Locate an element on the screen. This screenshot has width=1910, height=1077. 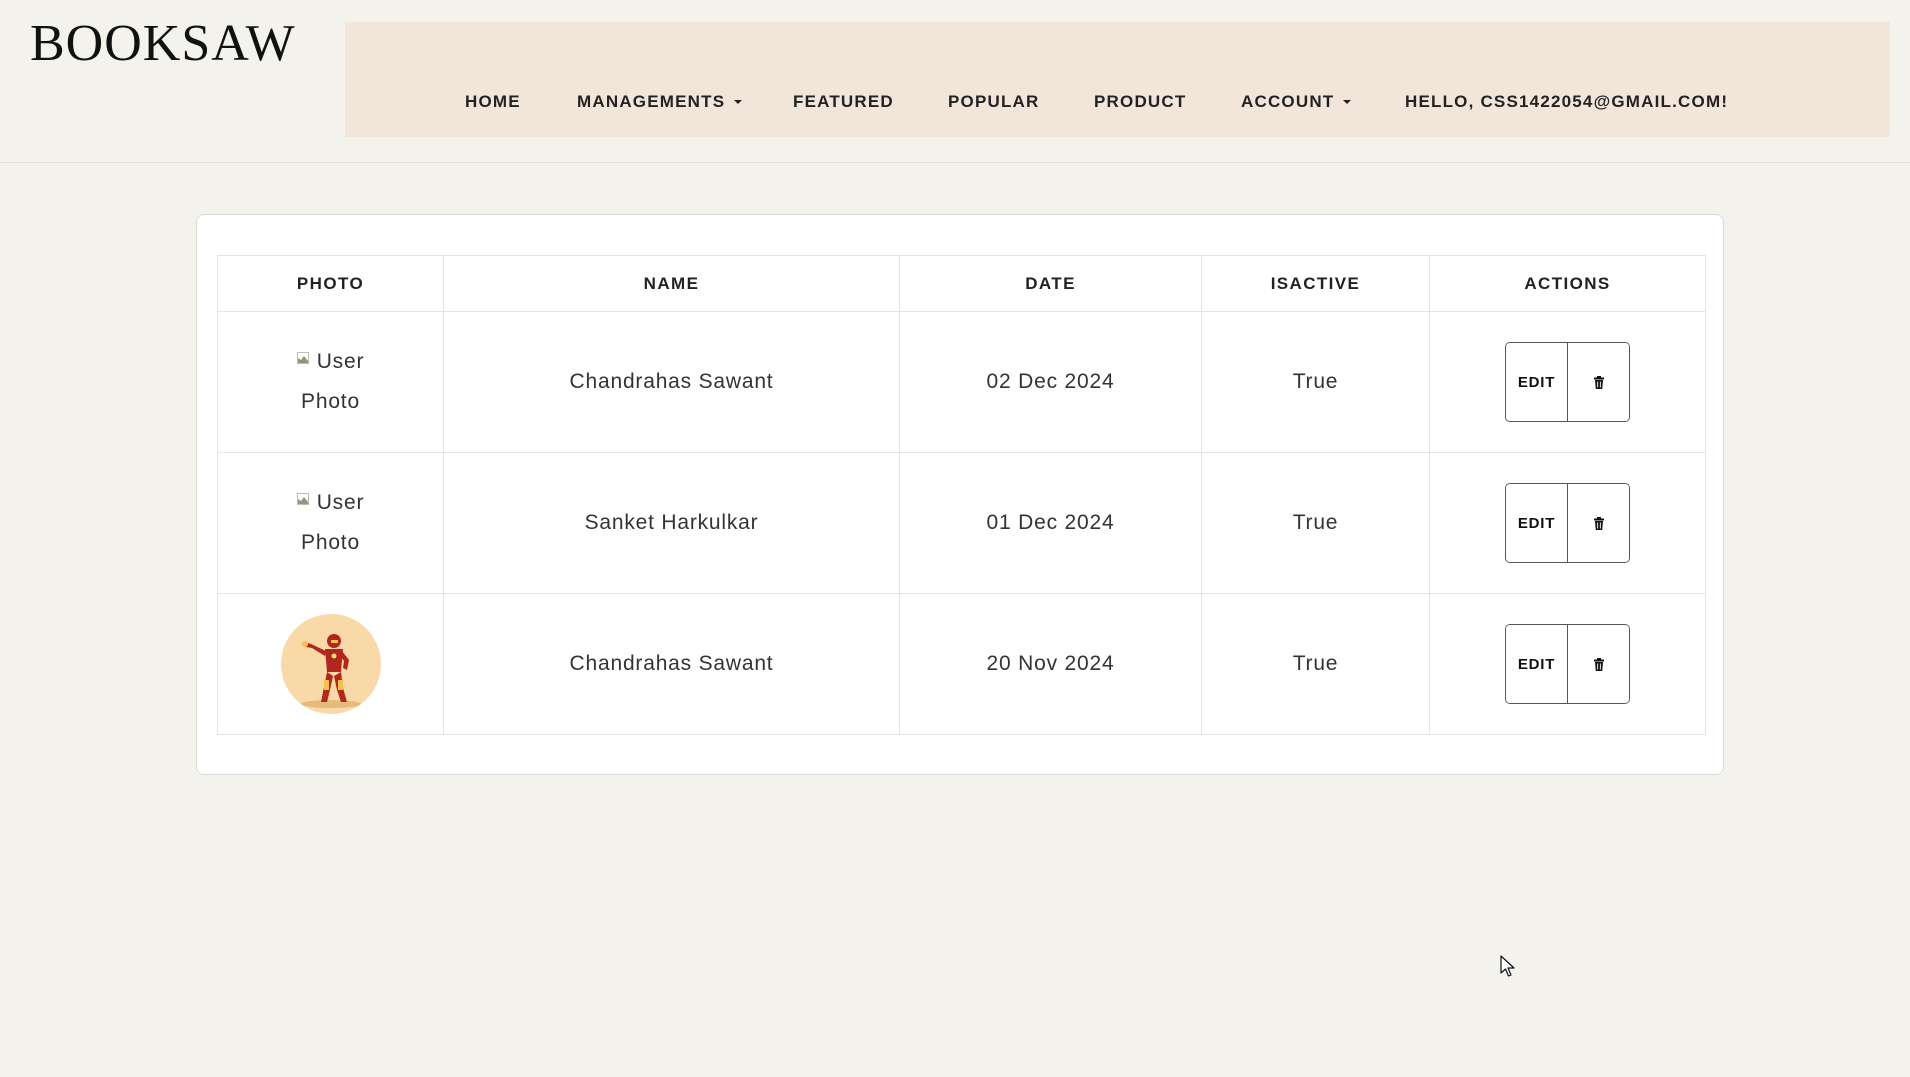
iron-man-avatar-icon is located at coordinates (330, 671).